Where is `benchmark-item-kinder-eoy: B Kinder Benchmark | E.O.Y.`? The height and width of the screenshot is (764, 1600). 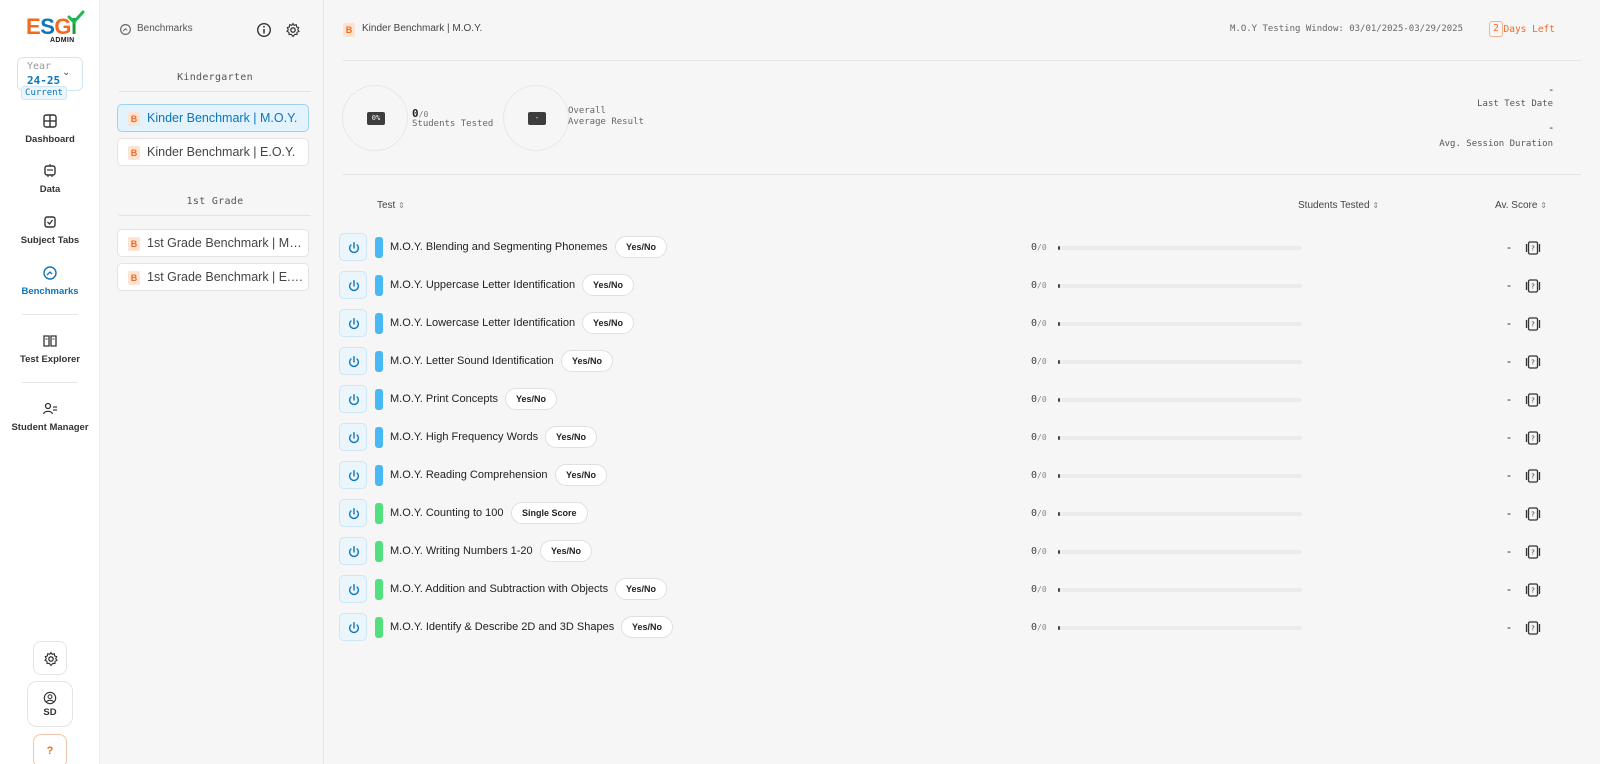 benchmark-item-kinder-eoy: B Kinder Benchmark | E.O.Y. is located at coordinates (213, 152).